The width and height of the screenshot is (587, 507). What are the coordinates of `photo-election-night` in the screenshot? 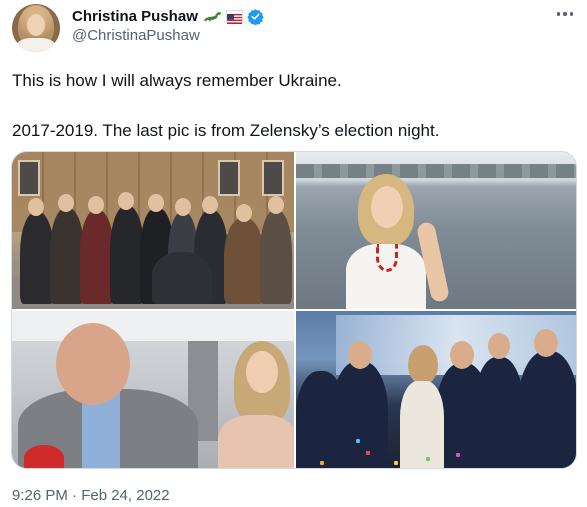 It's located at (436, 389).